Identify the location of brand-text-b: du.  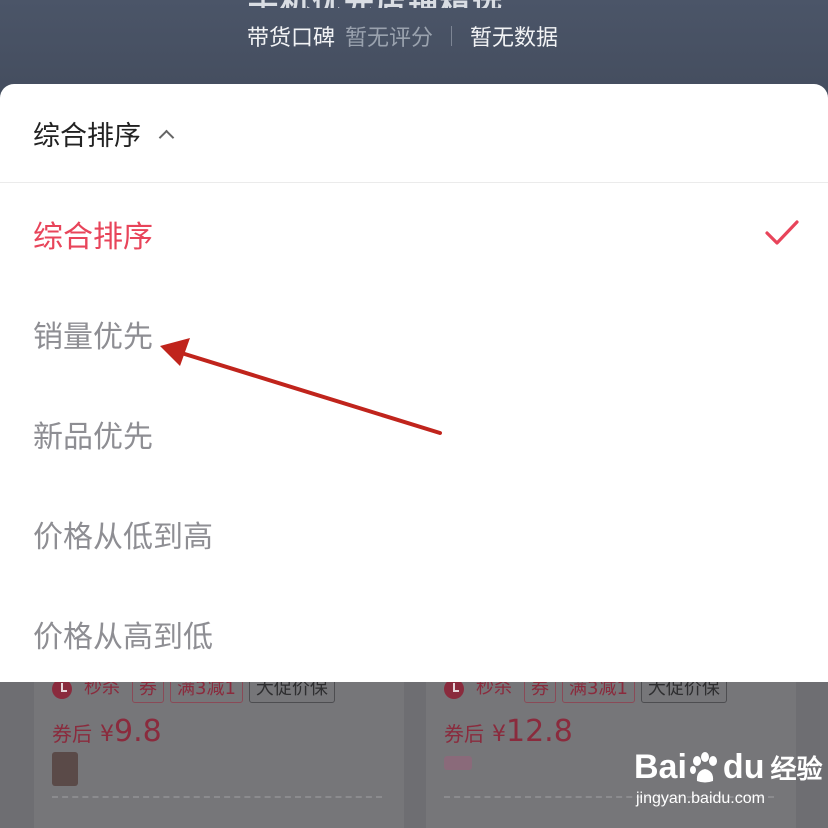
(743, 767).